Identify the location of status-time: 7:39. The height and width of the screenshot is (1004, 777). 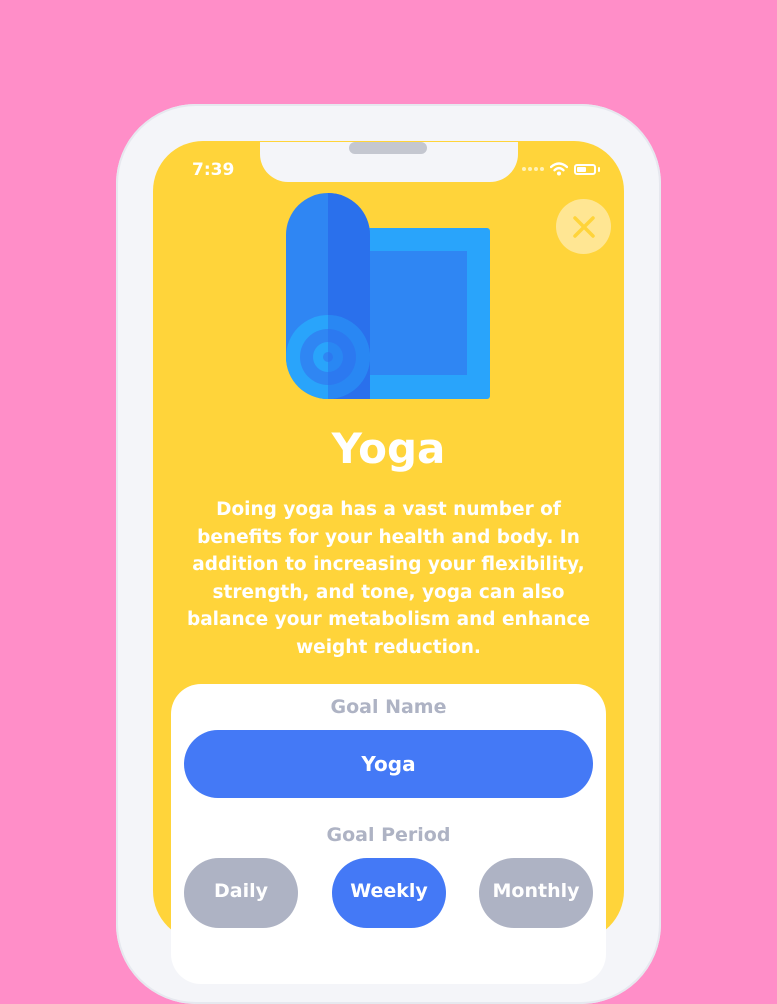
(213, 170).